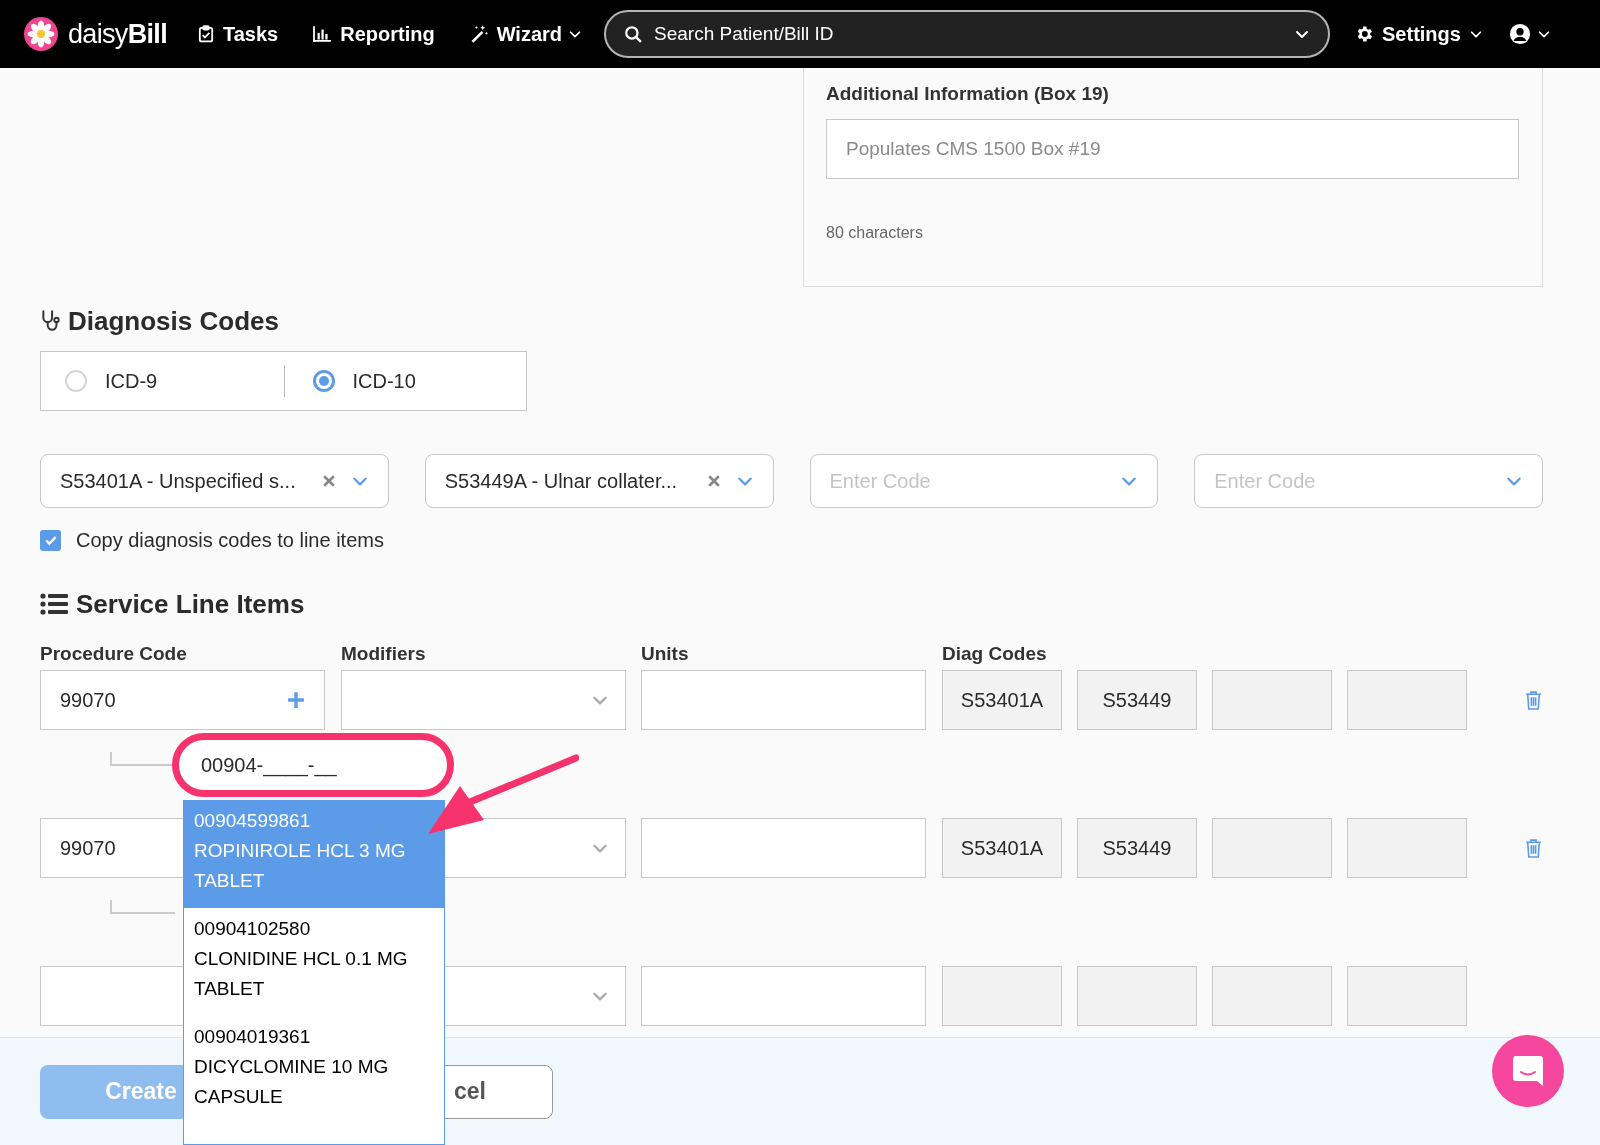 The image size is (1600, 1145). Describe the element at coordinates (230, 540) in the screenshot. I see `checkbox-label: Copy diagnosis codes to line items` at that location.